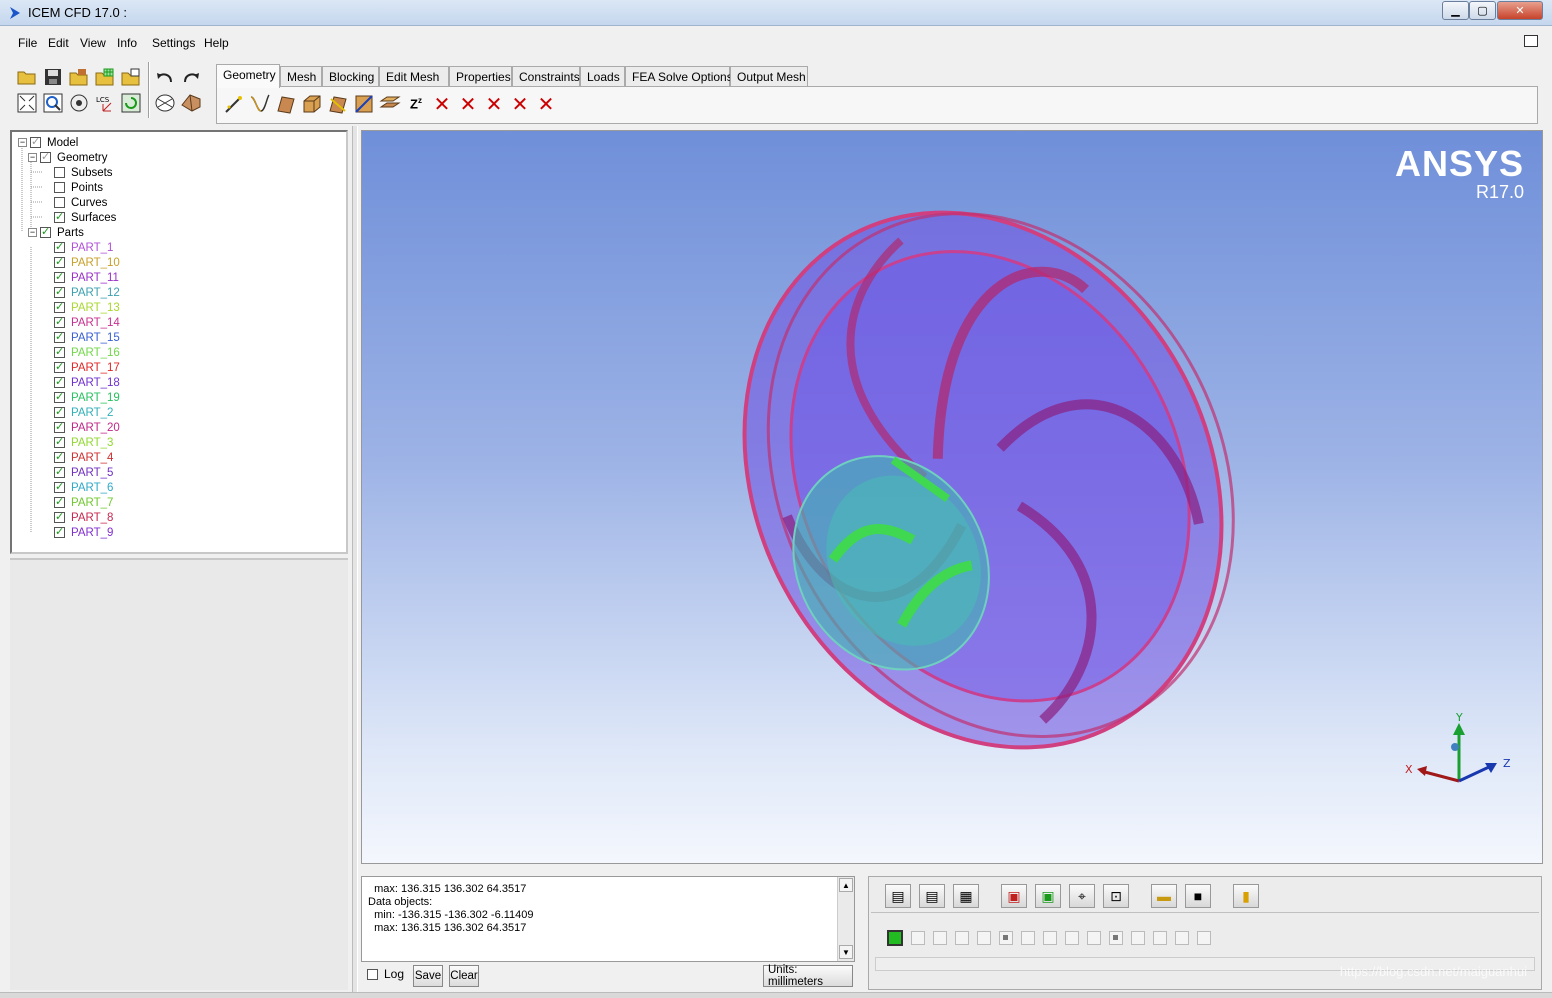 This screenshot has width=1552, height=998. Describe the element at coordinates (53, 103) in the screenshot. I see `zoom-box-icon` at that location.